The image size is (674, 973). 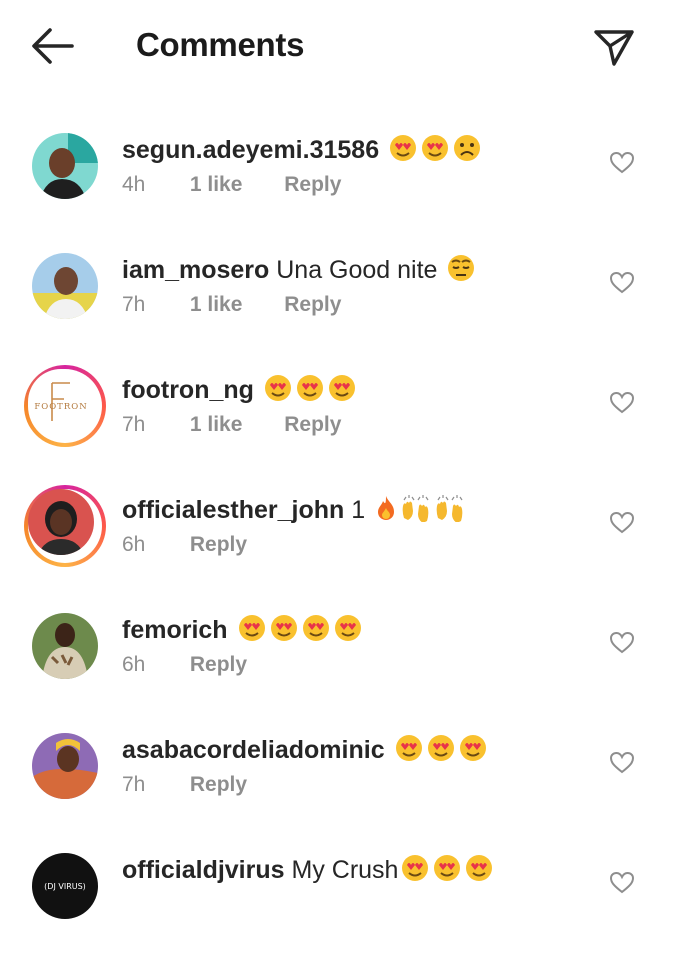 I want to click on comment-time: 4h, so click(x=134, y=184).